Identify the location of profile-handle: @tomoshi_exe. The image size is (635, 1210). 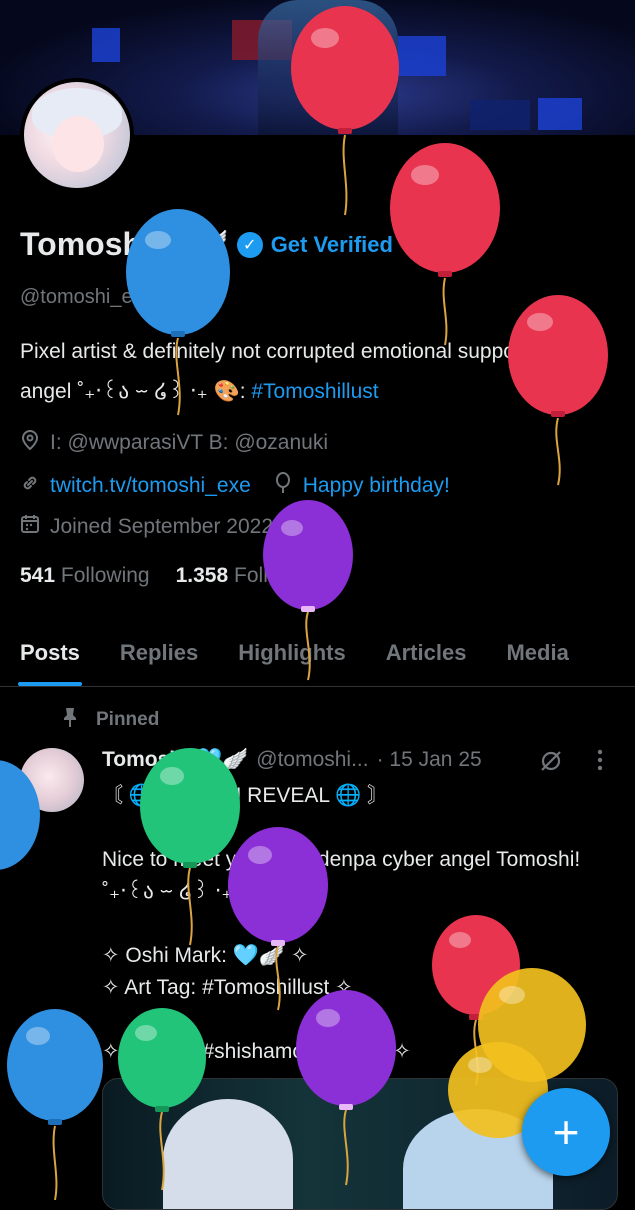
(87, 297).